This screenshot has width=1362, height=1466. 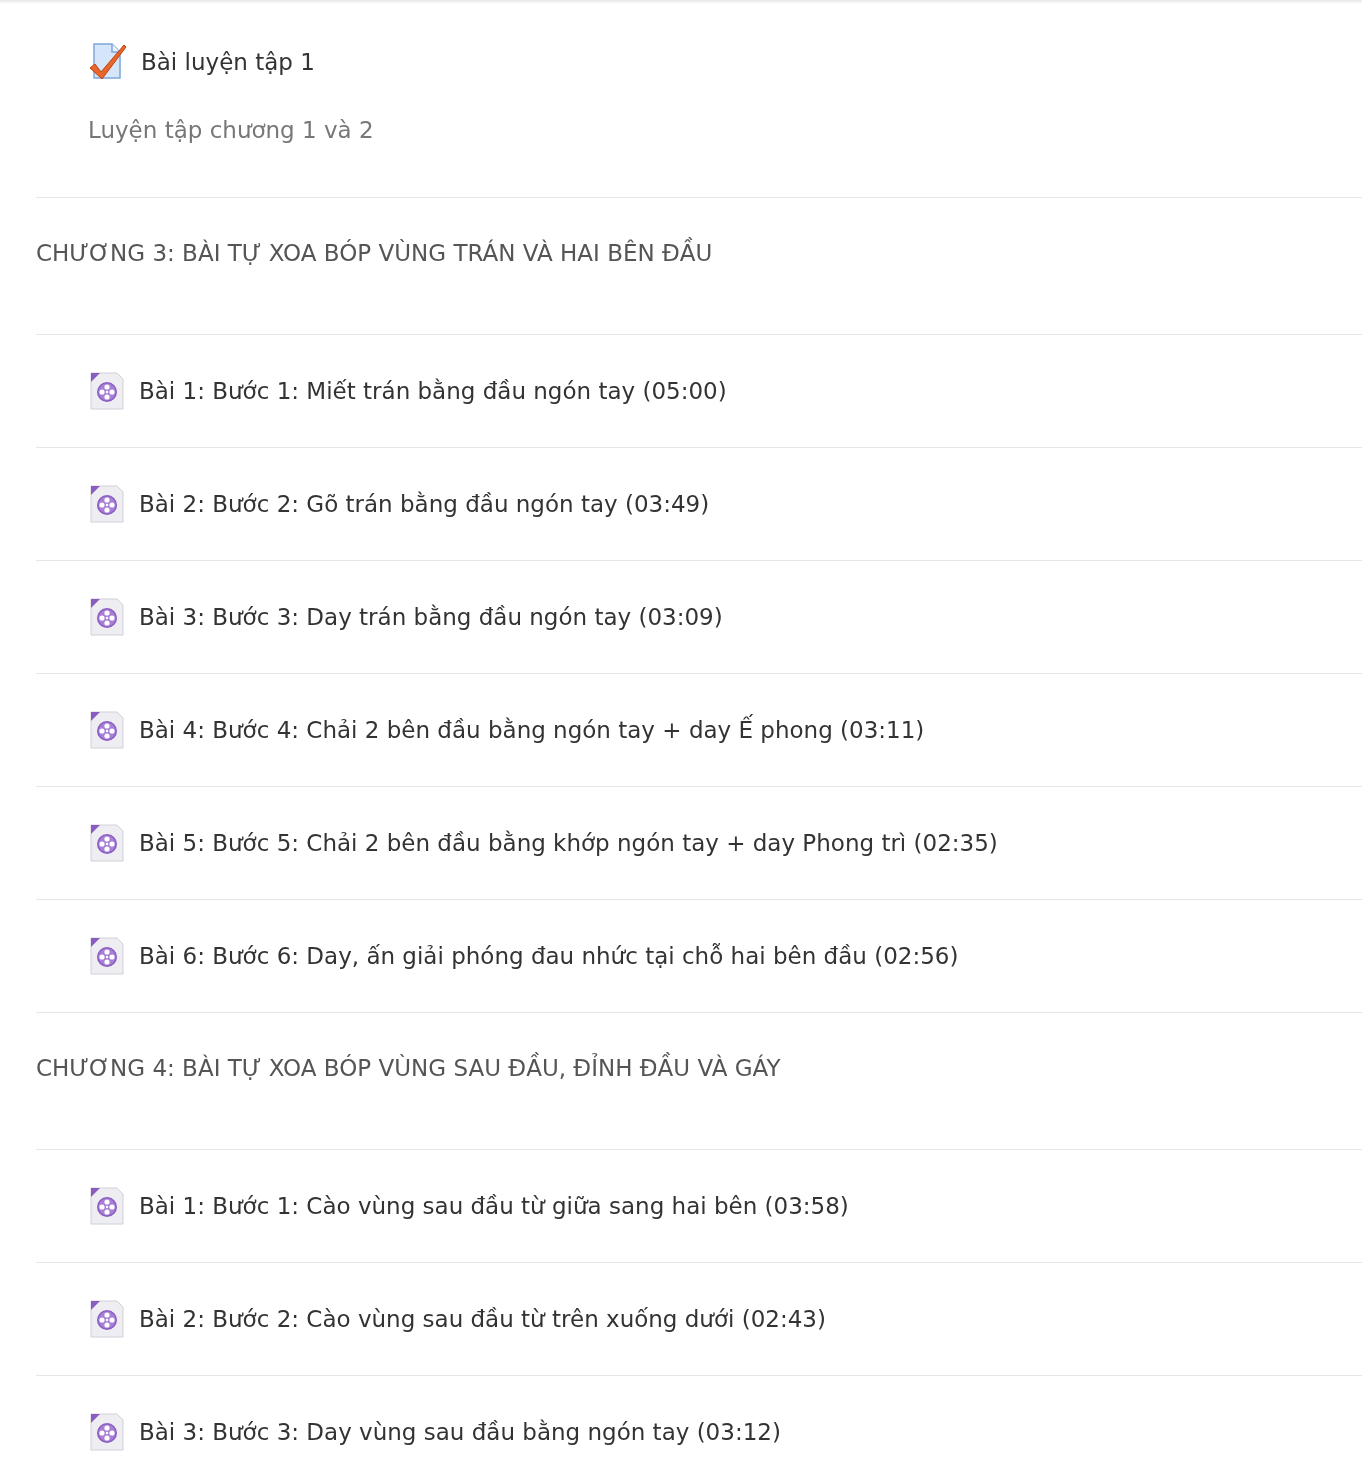 What do you see at coordinates (424, 504) in the screenshot?
I see `lesson-link: Bài 2: Bước 2: Gõ trán bằng đầu ngón tay (03:49)` at bounding box center [424, 504].